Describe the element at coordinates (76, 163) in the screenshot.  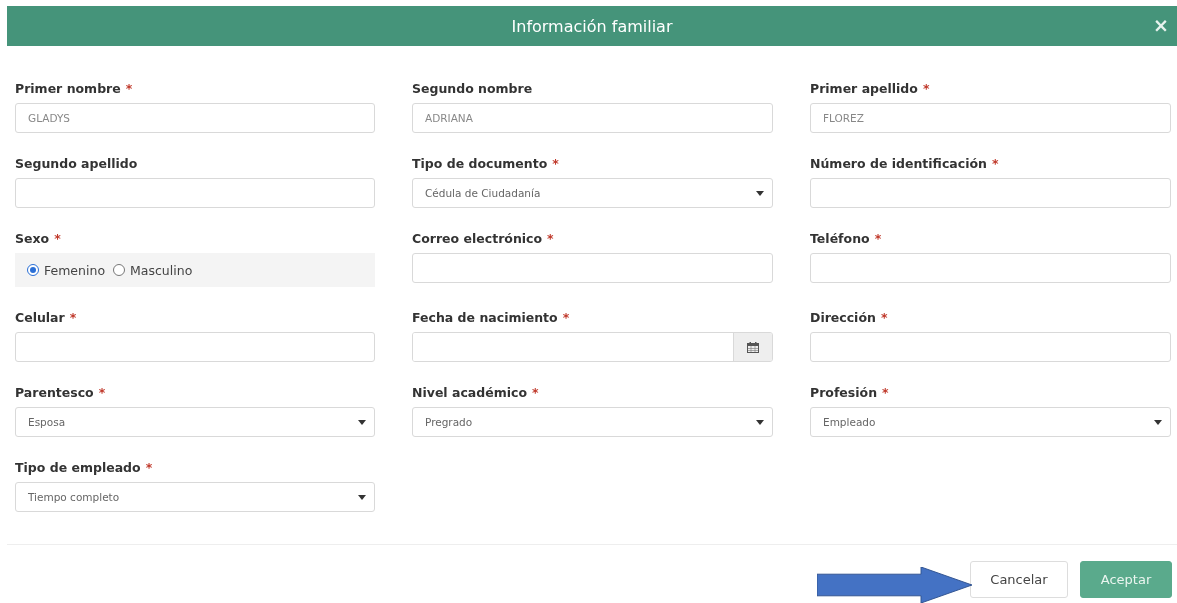
I see `field-label: Segundo apellido` at that location.